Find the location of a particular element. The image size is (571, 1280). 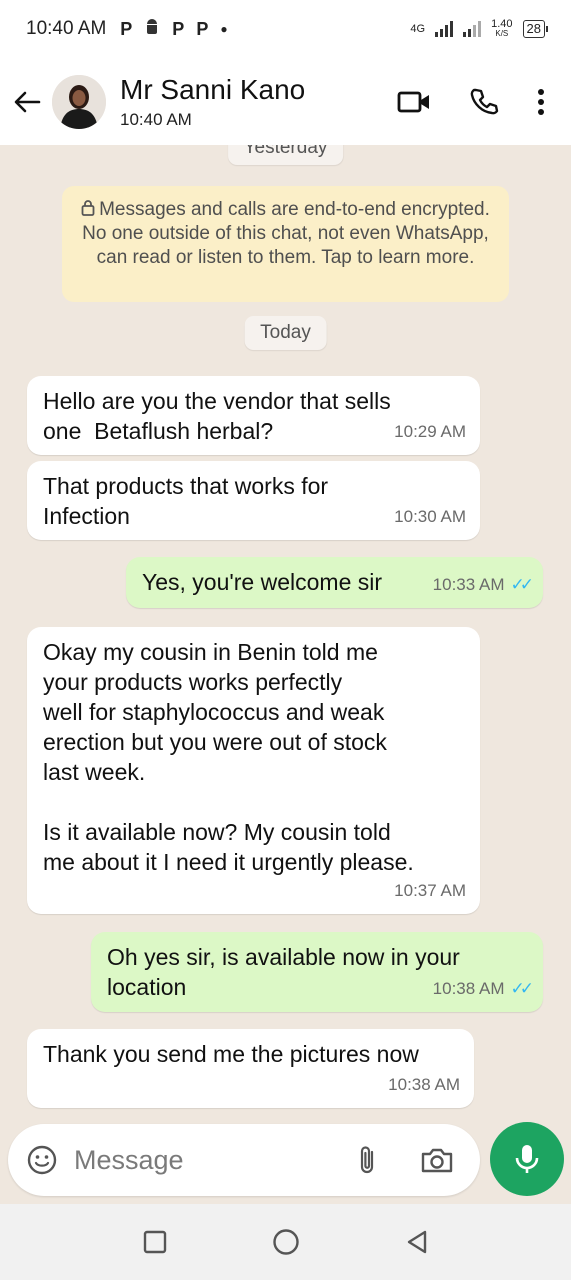

contact-name: Mr Sanni Kano is located at coordinates (213, 89).